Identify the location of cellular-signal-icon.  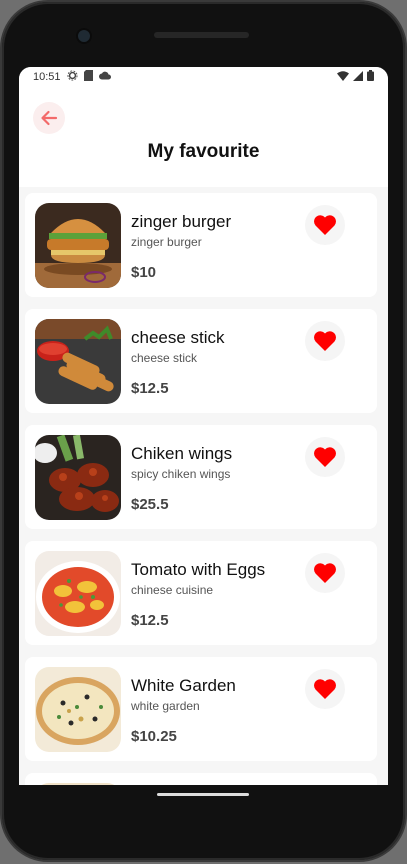
(358, 77).